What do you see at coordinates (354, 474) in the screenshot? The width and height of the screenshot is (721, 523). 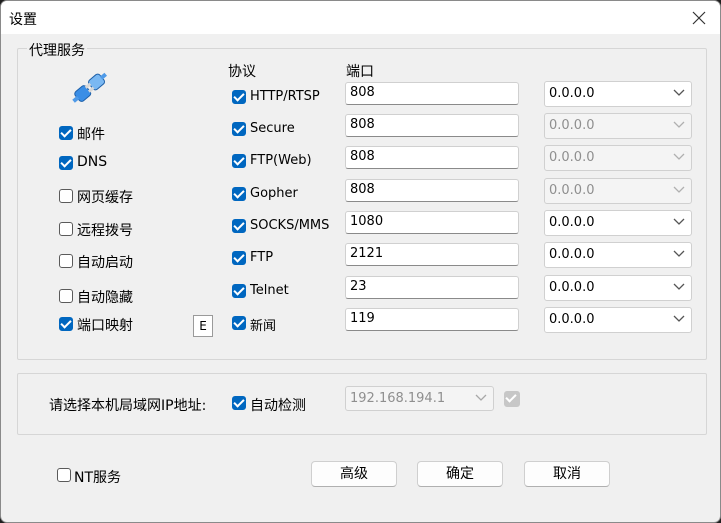 I see `advanced-button: 高级` at bounding box center [354, 474].